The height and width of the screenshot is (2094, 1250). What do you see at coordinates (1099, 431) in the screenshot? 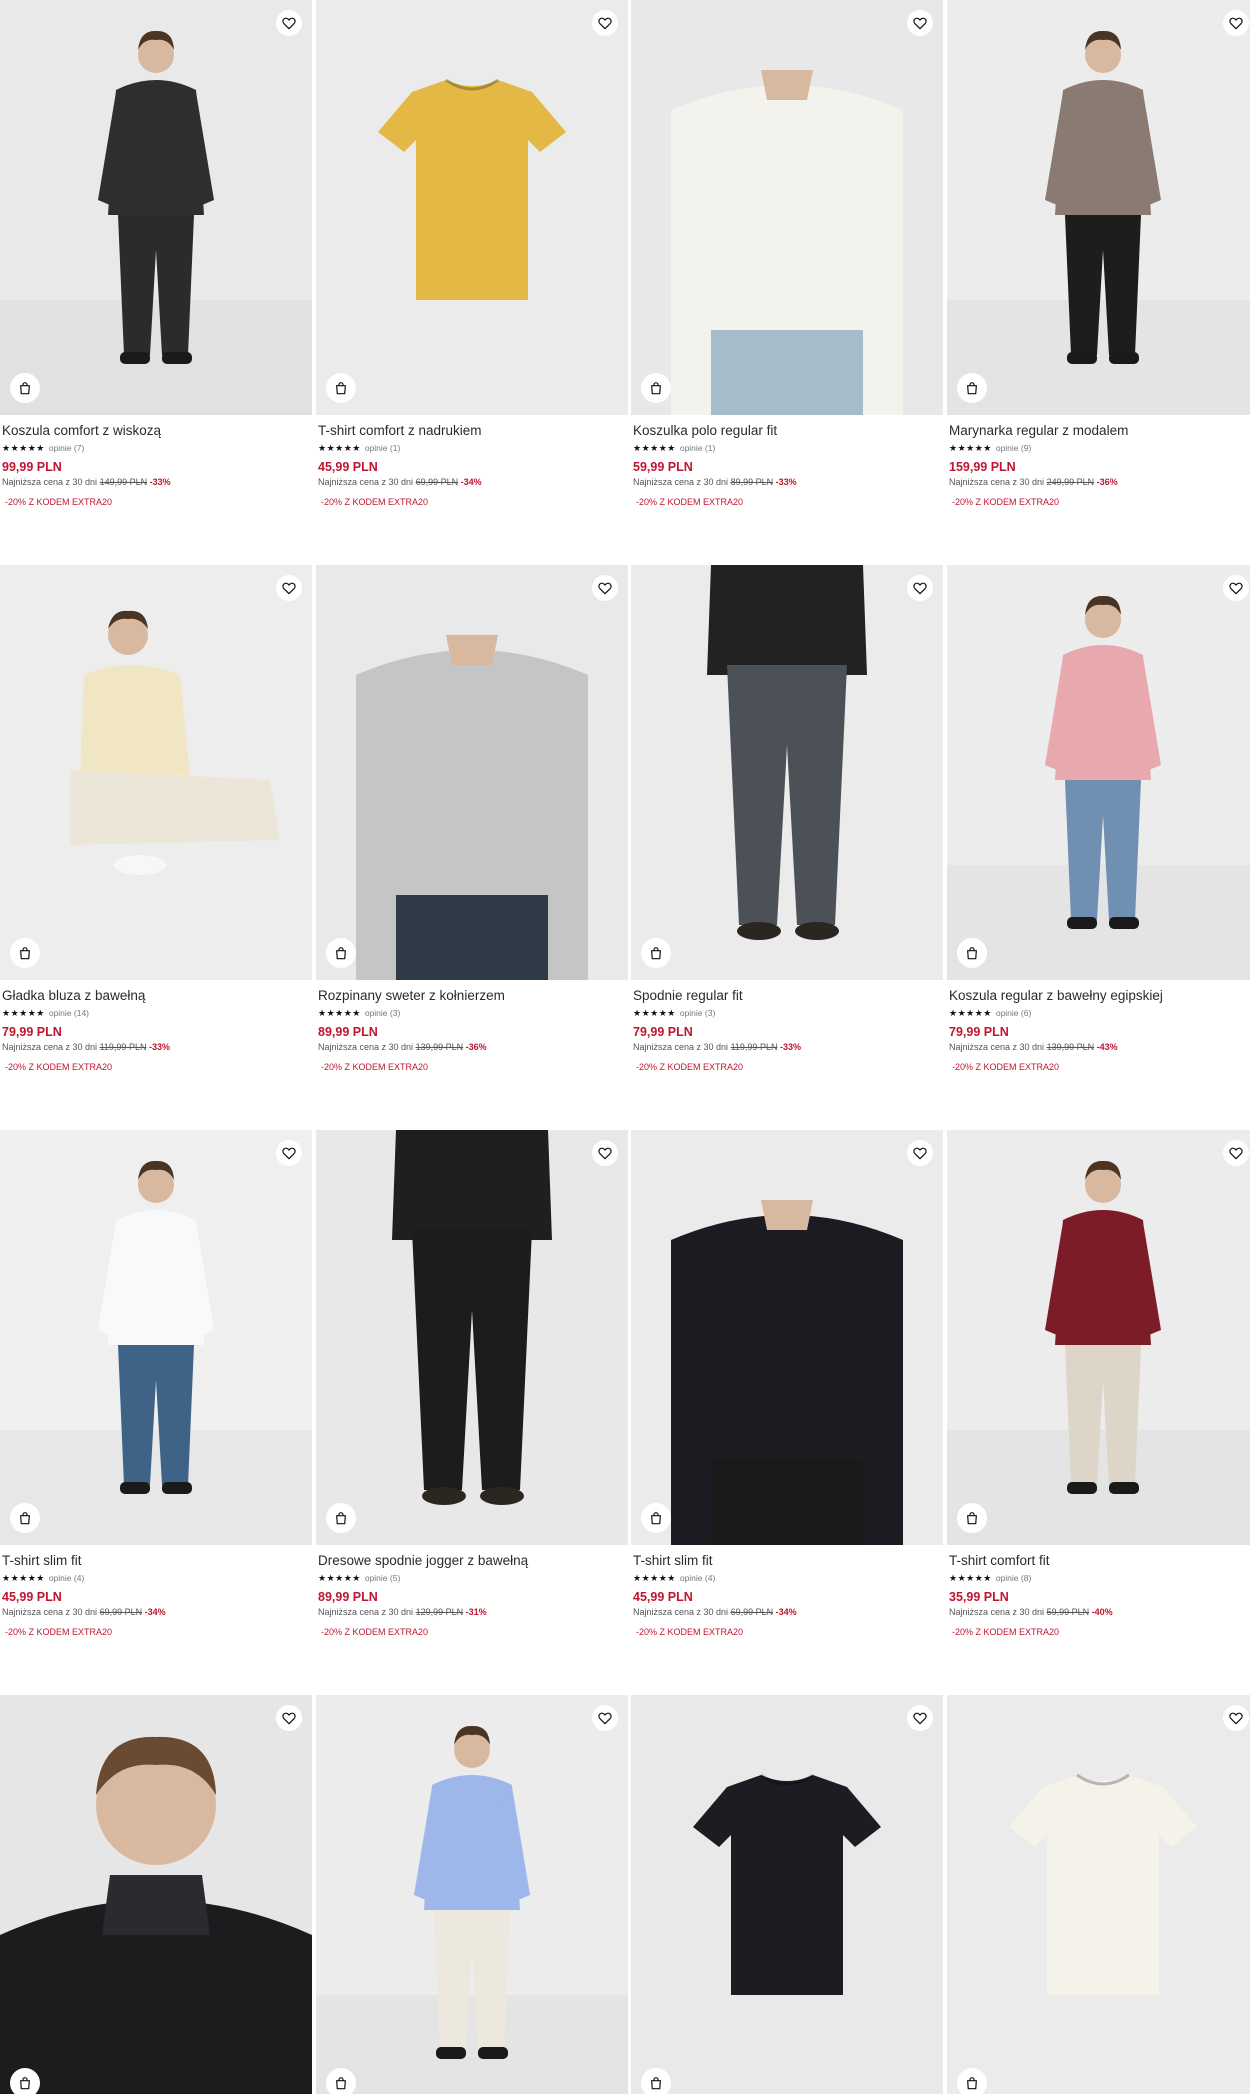
I see `product-name: Marynarka regular z modalem` at bounding box center [1099, 431].